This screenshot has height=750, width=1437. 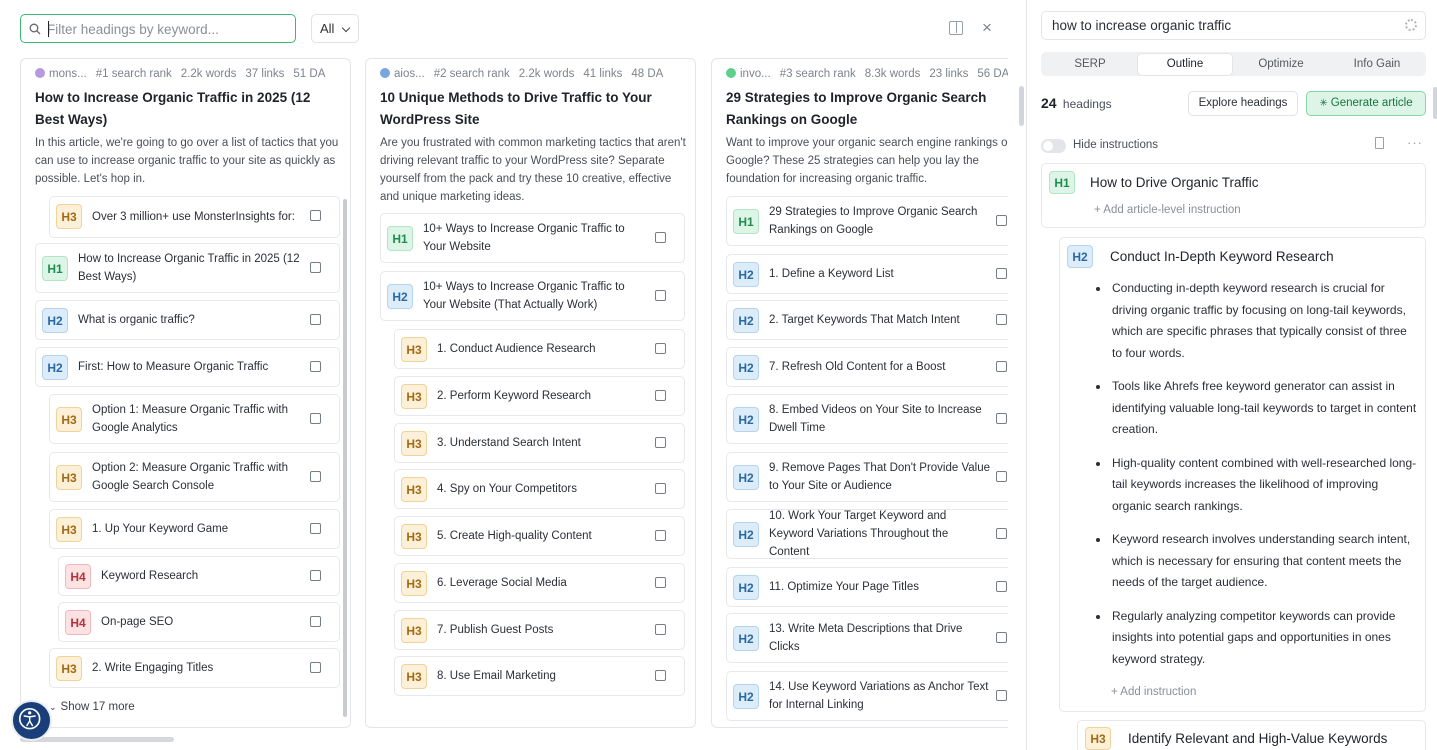 I want to click on heading-row: H4 Keyword Research, so click(x=199, y=576).